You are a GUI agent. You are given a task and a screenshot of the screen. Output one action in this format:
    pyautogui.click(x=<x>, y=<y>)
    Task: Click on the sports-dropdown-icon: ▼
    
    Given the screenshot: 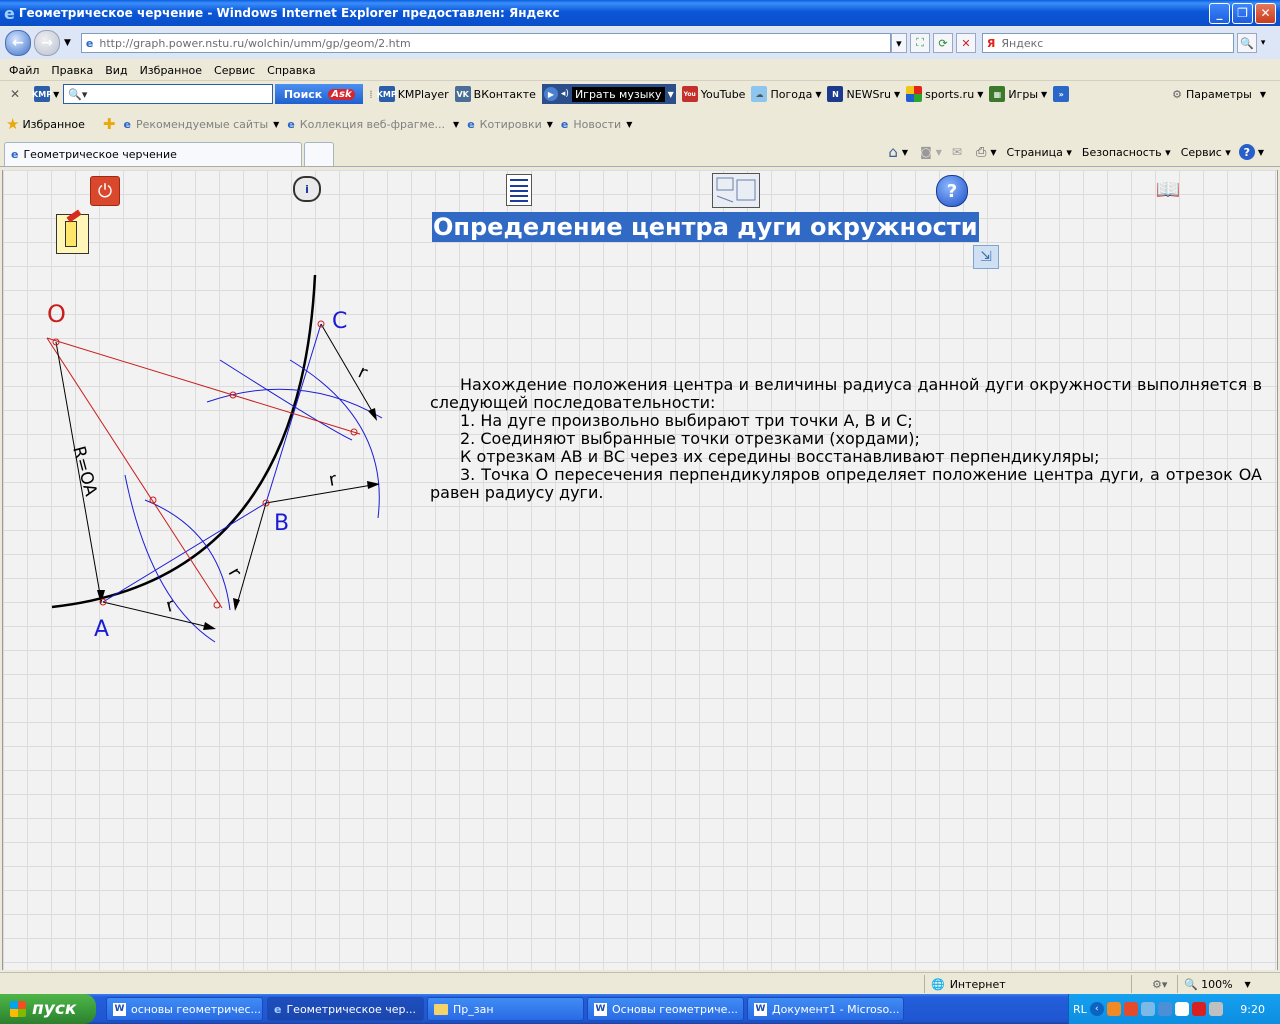 What is the action you would take?
    pyautogui.click(x=980, y=94)
    